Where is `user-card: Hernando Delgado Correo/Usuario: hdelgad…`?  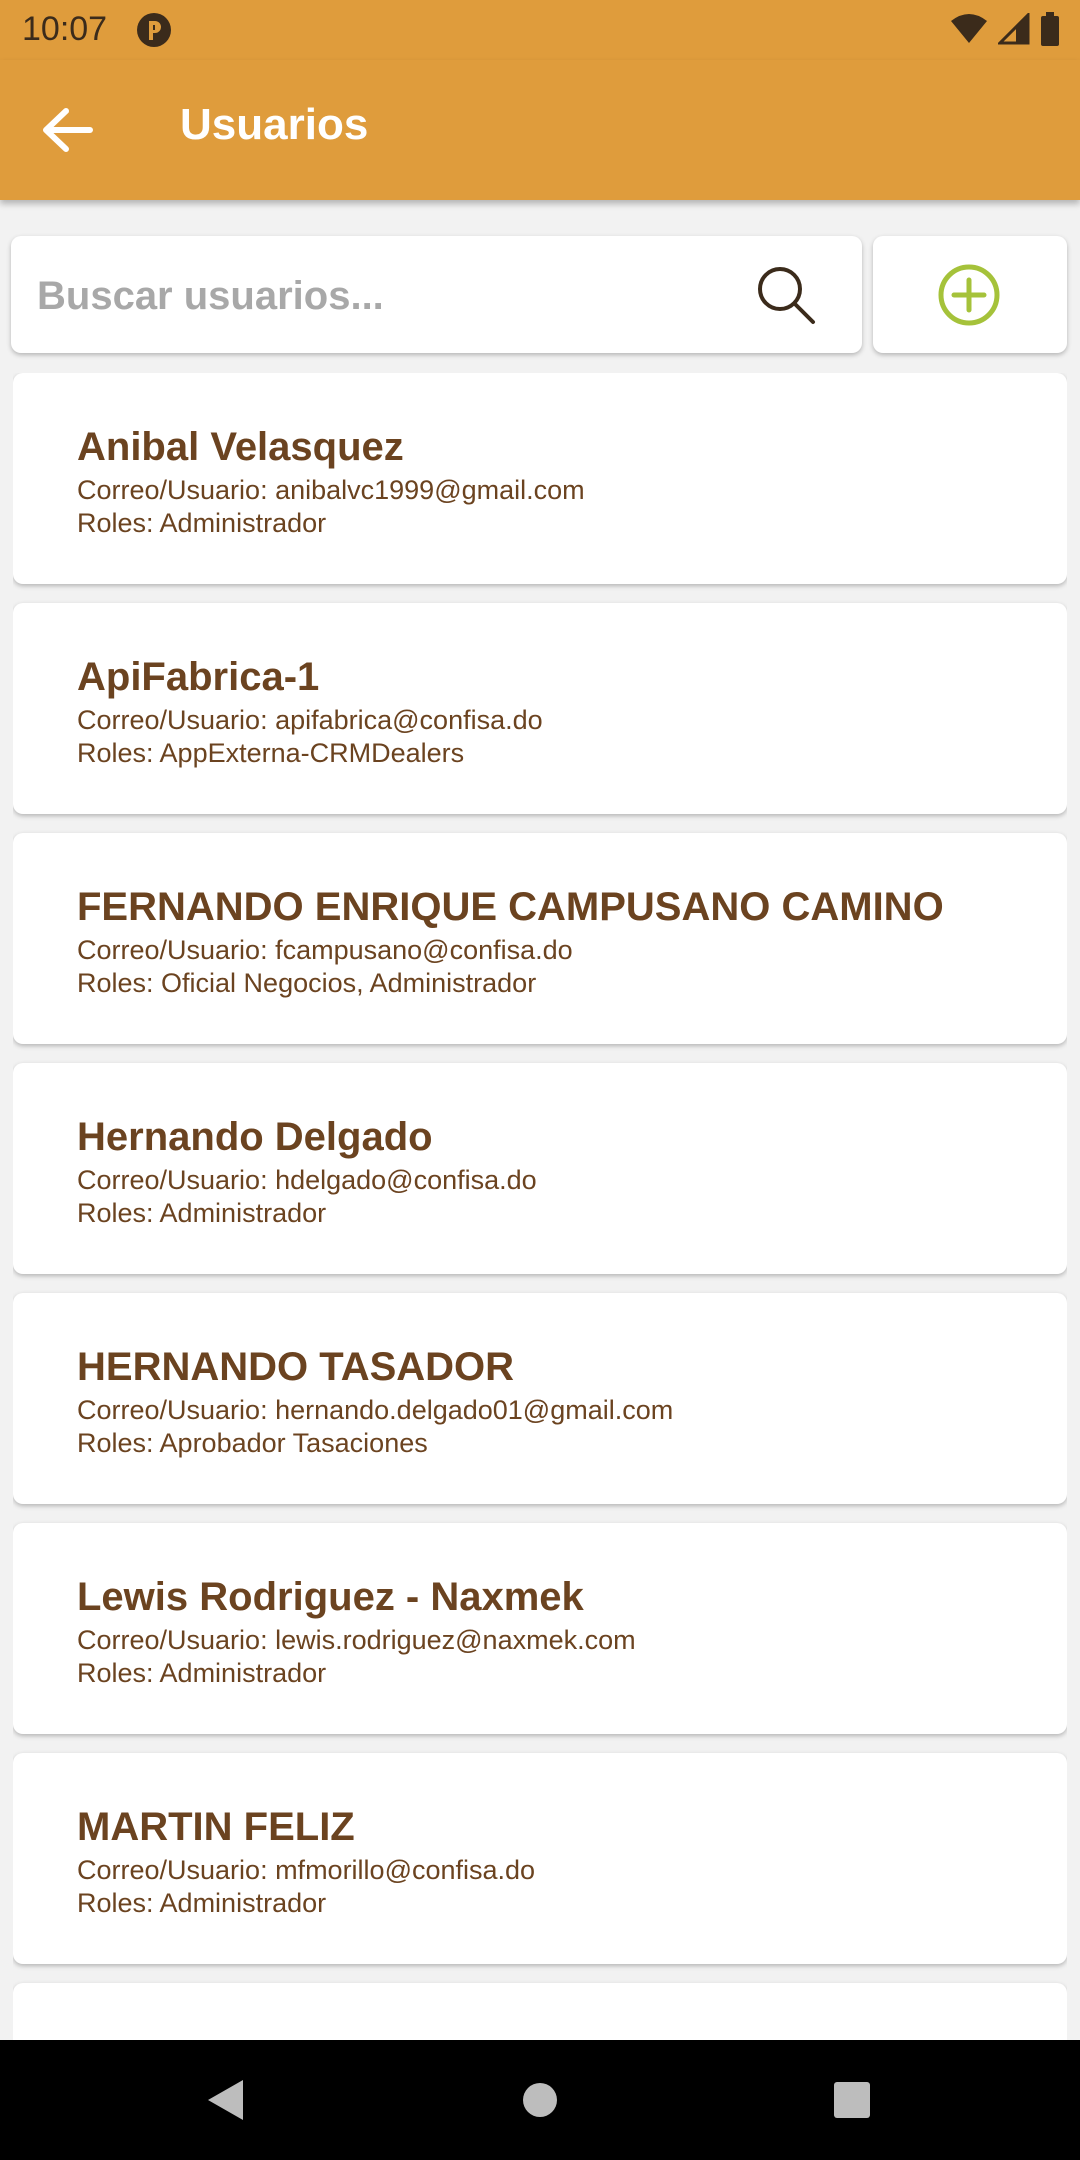
user-card: Hernando Delgado Correo/Usuario: hdelgad… is located at coordinates (540, 1168).